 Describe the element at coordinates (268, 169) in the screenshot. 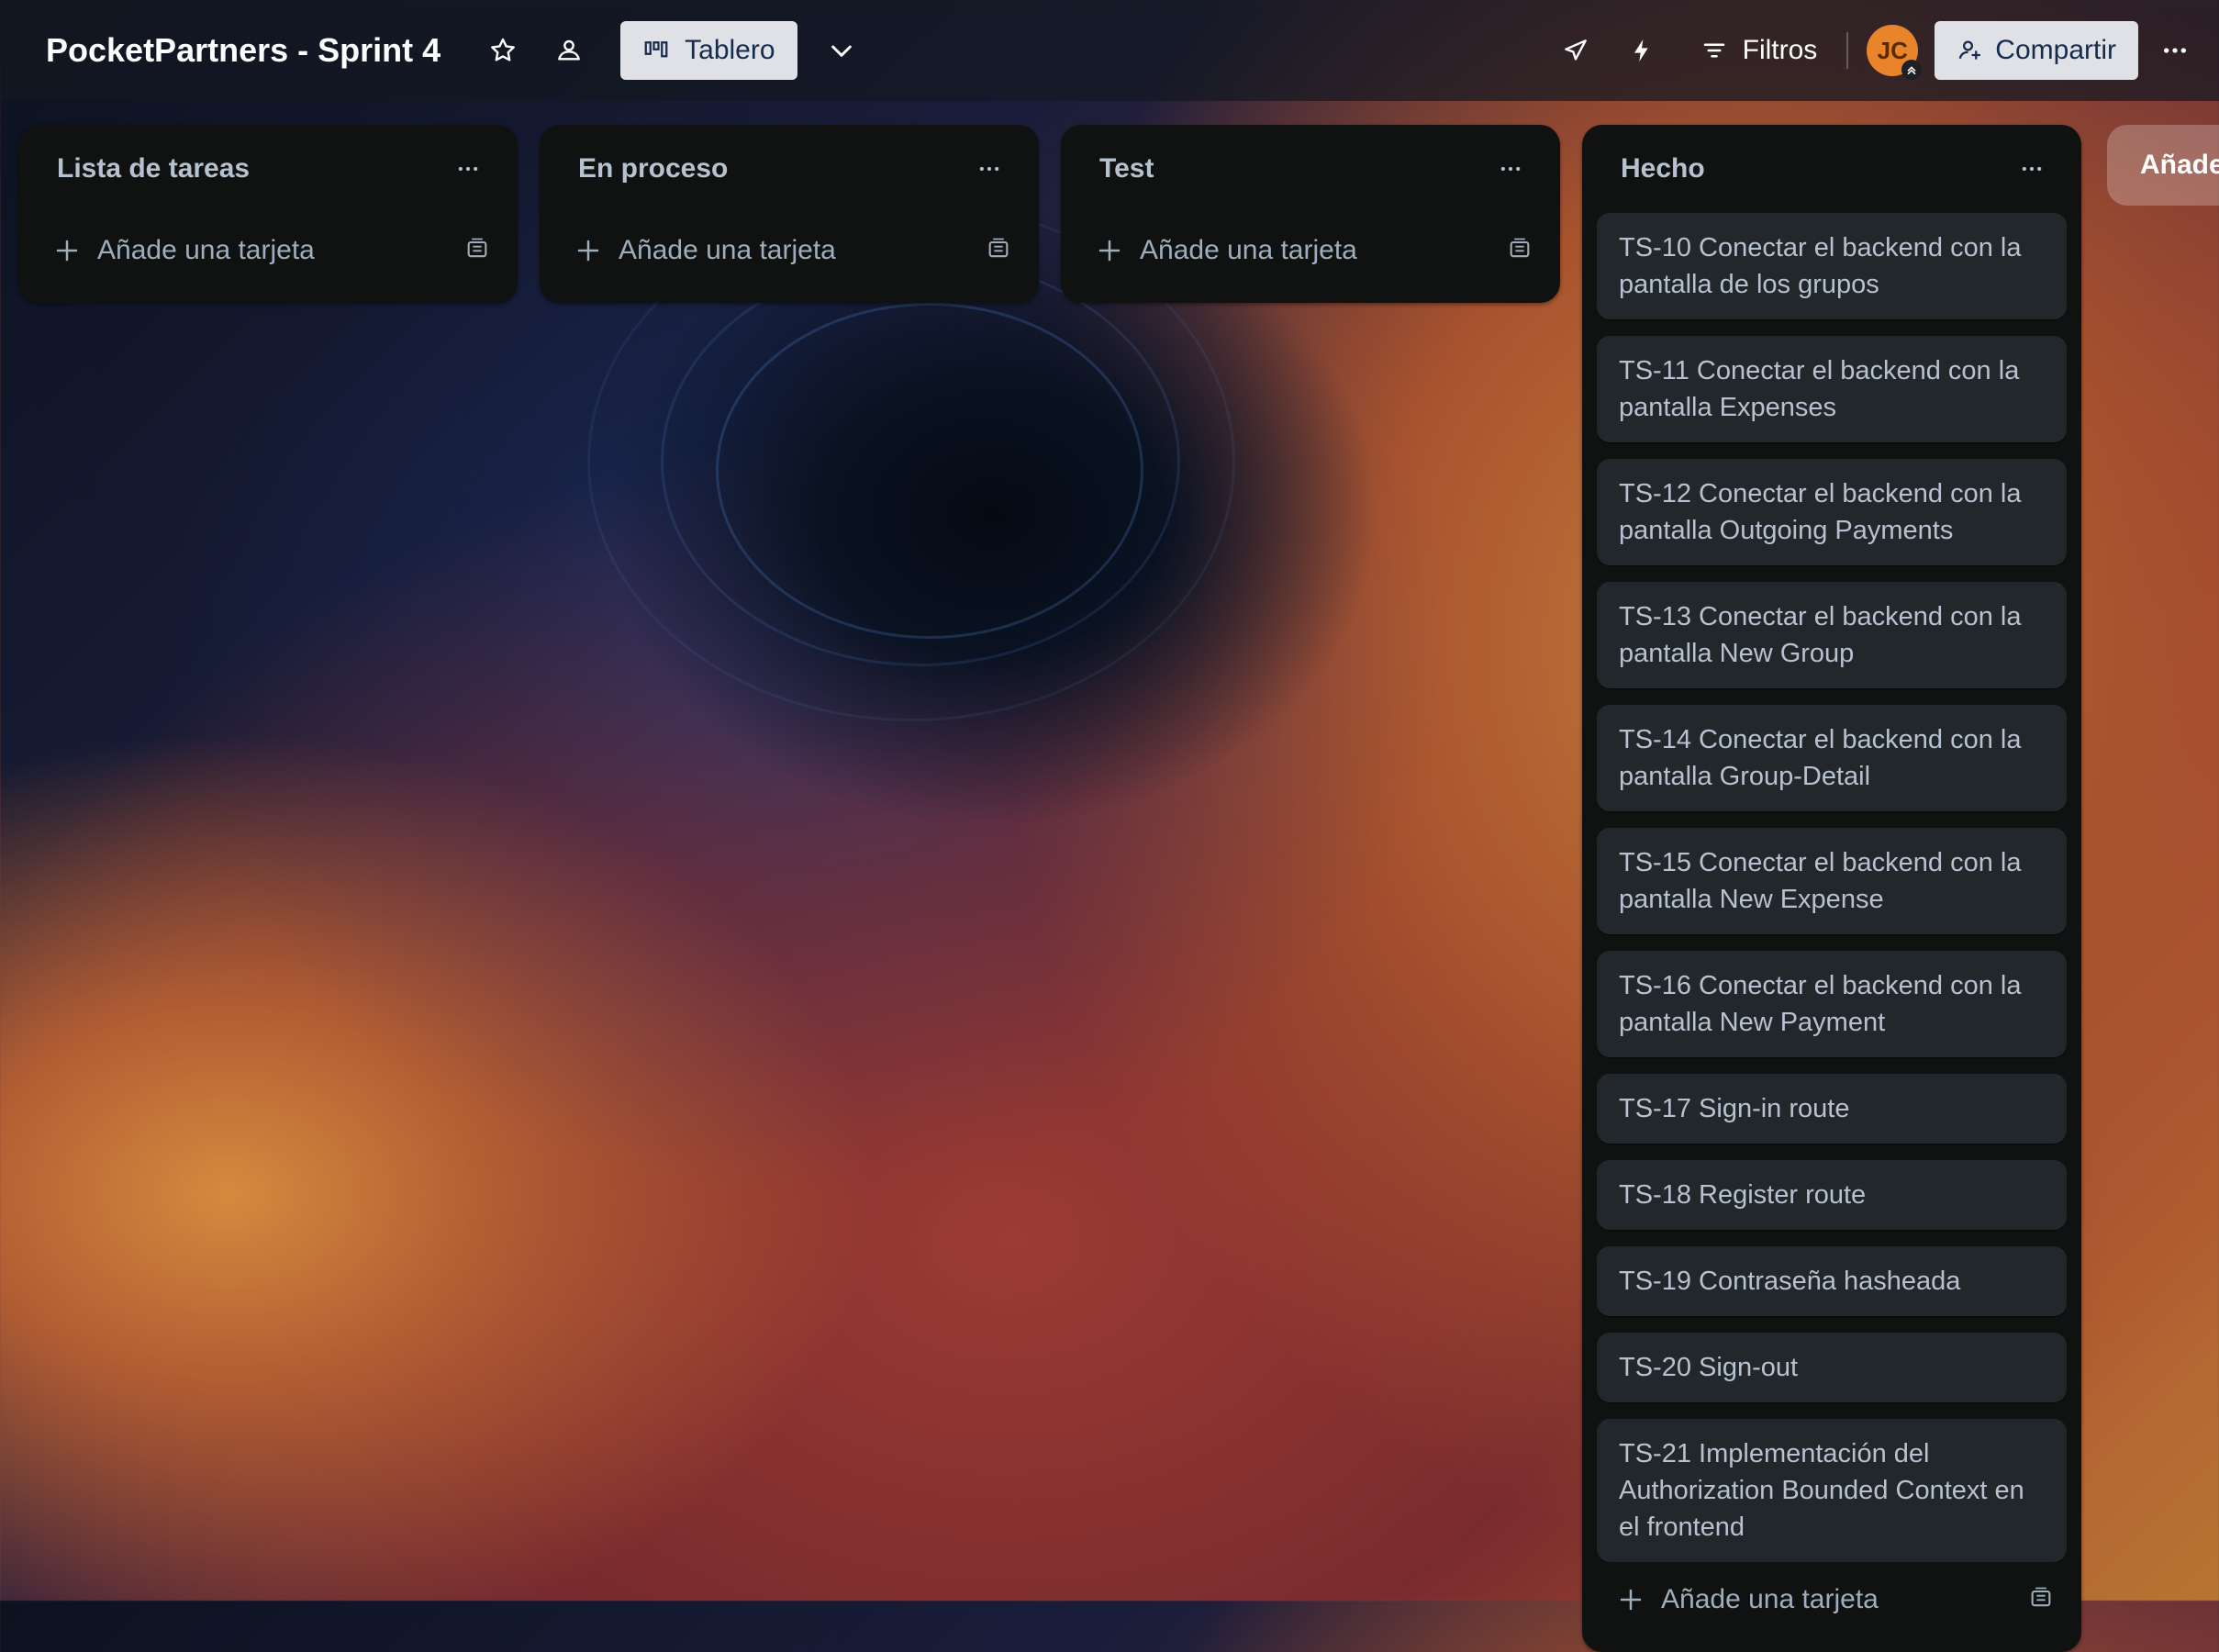

I see `list-header: Lista de tareas` at that location.